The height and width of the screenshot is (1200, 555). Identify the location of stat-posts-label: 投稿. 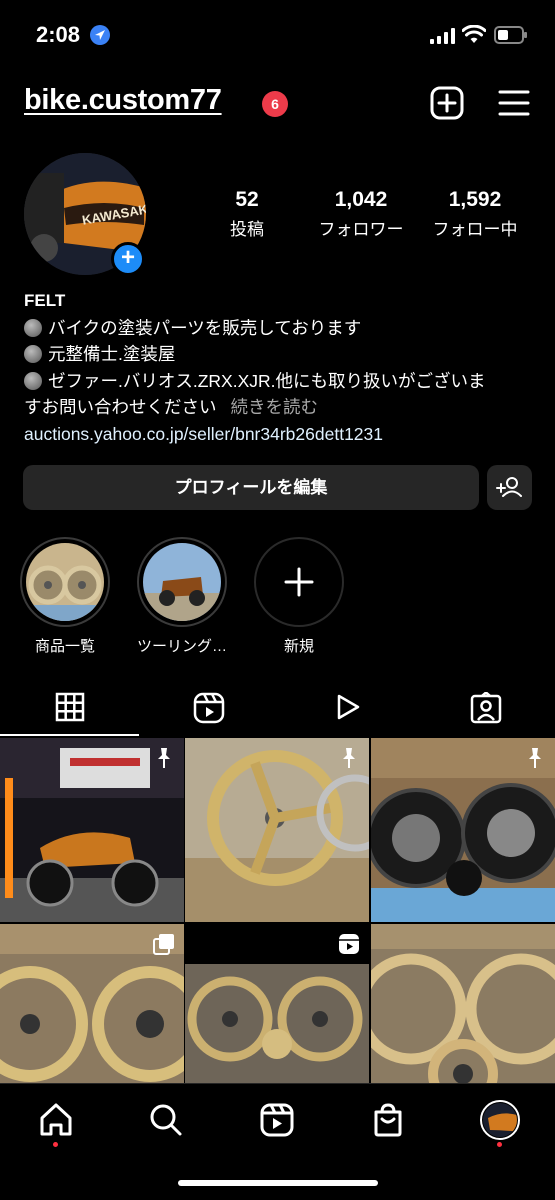
(247, 229).